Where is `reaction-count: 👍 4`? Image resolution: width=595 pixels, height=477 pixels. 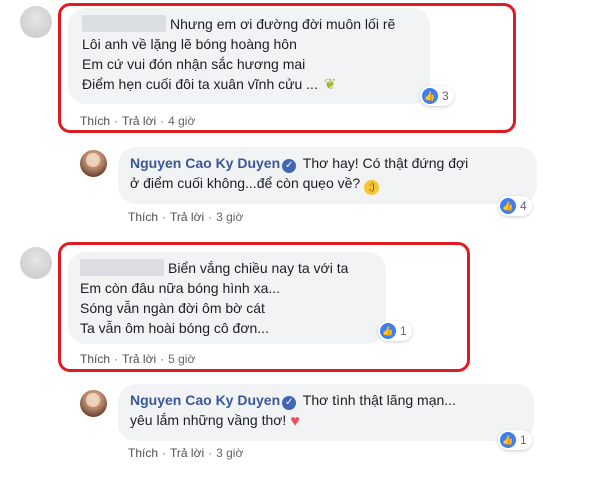 reaction-count: 👍 4 is located at coordinates (515, 206).